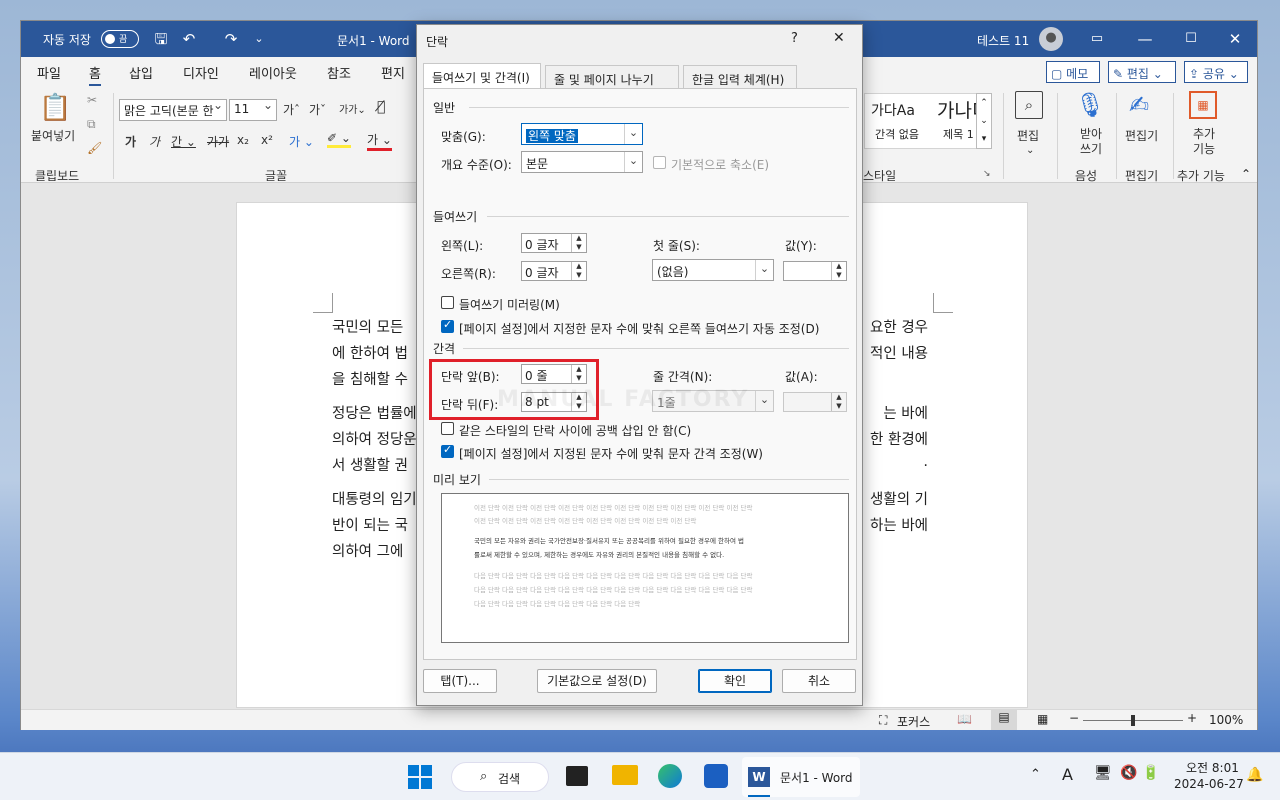 Image resolution: width=1280 pixels, height=800 pixels. I want to click on tab-asian-typography: 한글 입력 체계(H), so click(740, 77).